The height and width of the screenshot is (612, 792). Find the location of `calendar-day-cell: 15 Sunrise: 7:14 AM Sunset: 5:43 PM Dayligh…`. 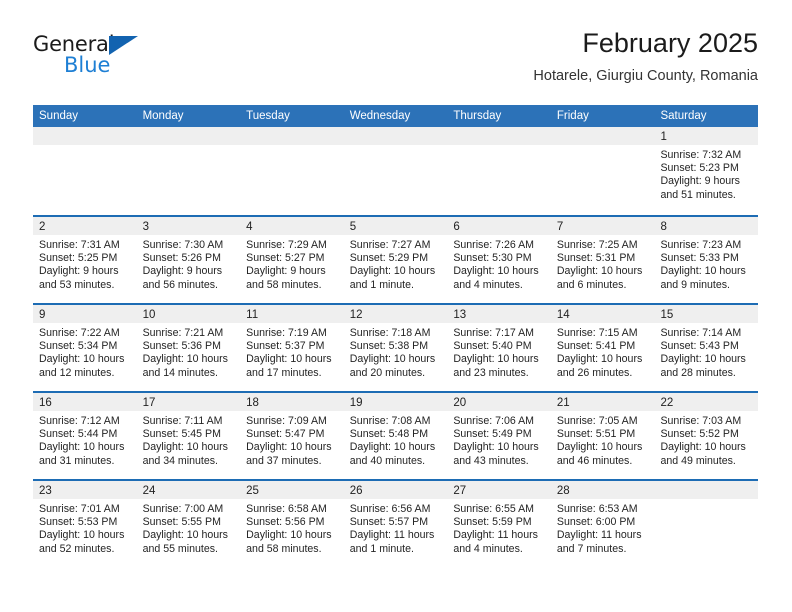

calendar-day-cell: 15 Sunrise: 7:14 AM Sunset: 5:43 PM Dayligh… is located at coordinates (706, 348).